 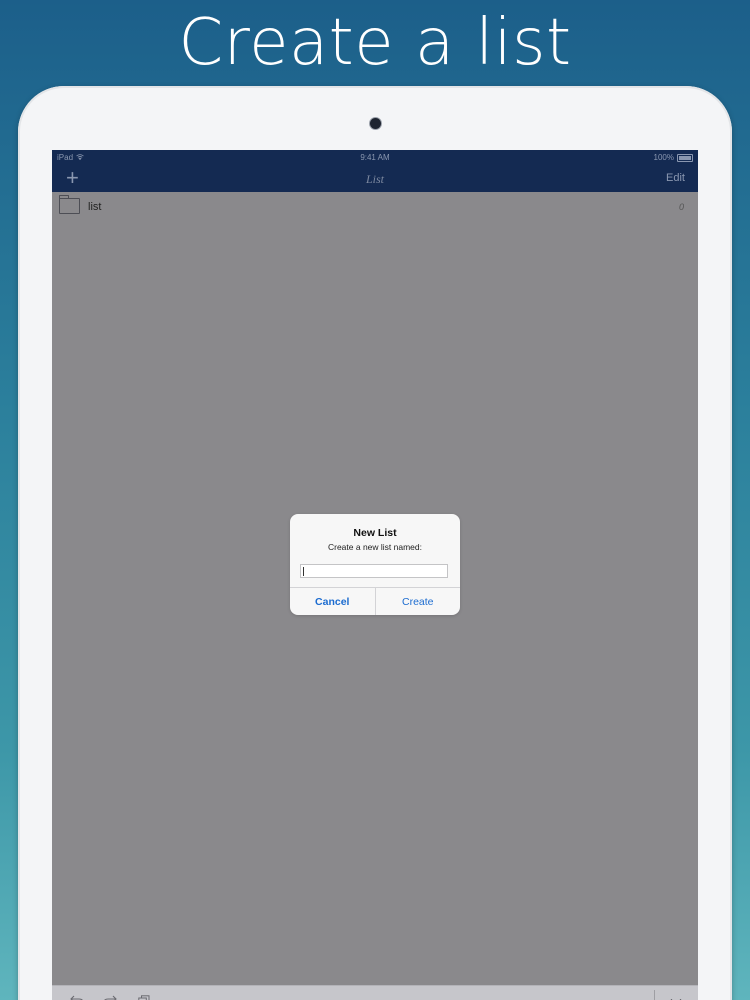 I want to click on bottom-toolbar, so click(x=375, y=992).